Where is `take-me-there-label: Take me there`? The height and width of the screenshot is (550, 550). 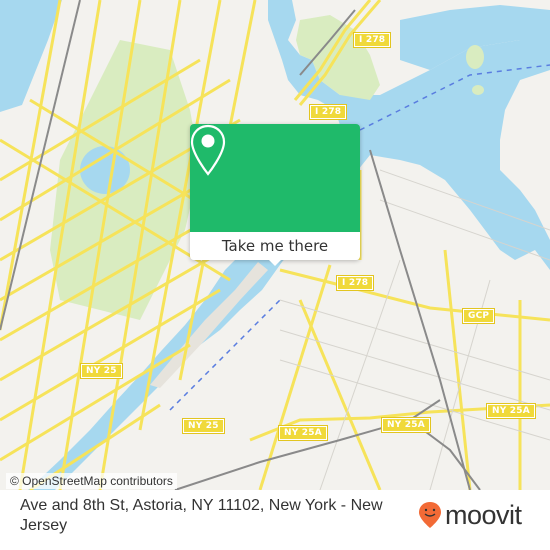 take-me-there-label: Take me there is located at coordinates (275, 246).